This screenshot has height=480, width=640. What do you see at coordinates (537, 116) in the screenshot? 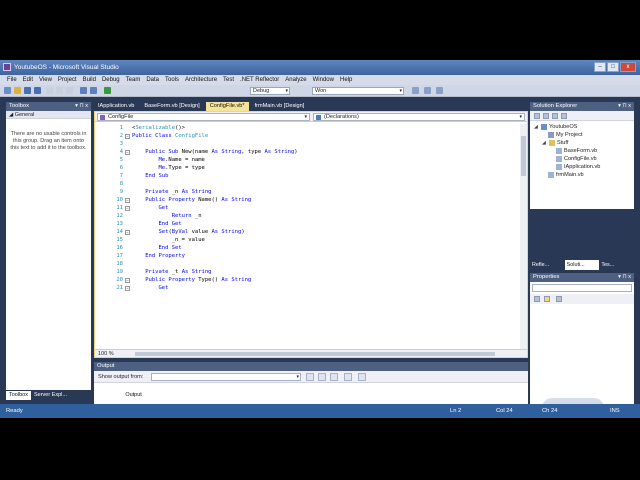
I see `properties-button-icon` at bounding box center [537, 116].